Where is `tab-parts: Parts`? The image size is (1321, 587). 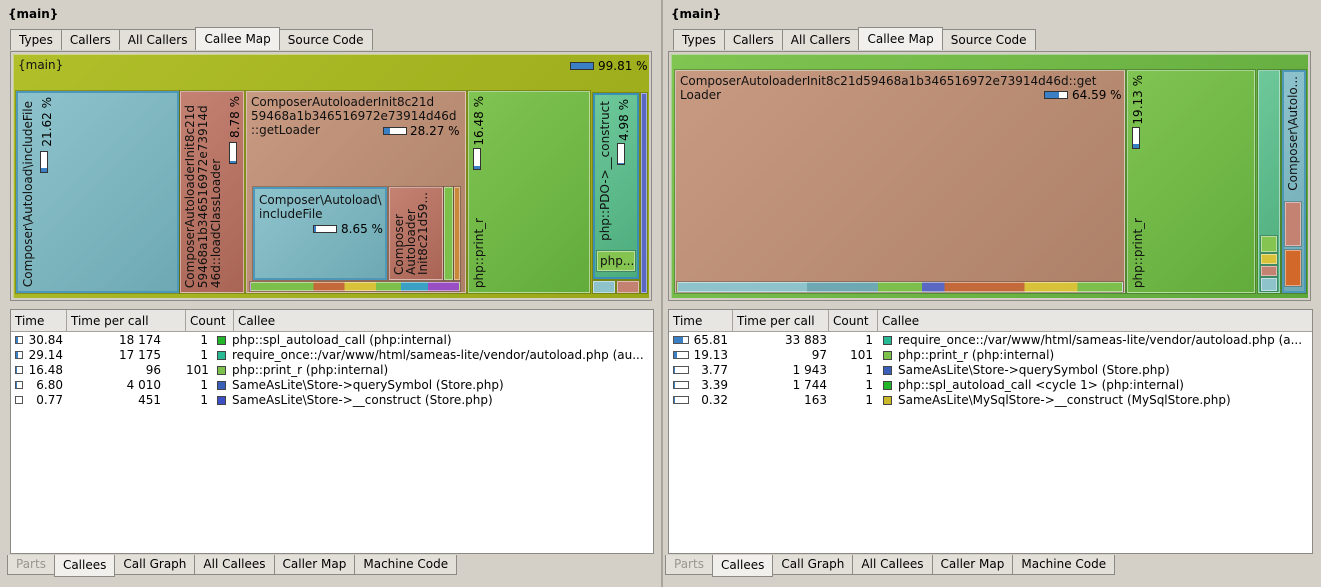 tab-parts: Parts is located at coordinates (31, 565).